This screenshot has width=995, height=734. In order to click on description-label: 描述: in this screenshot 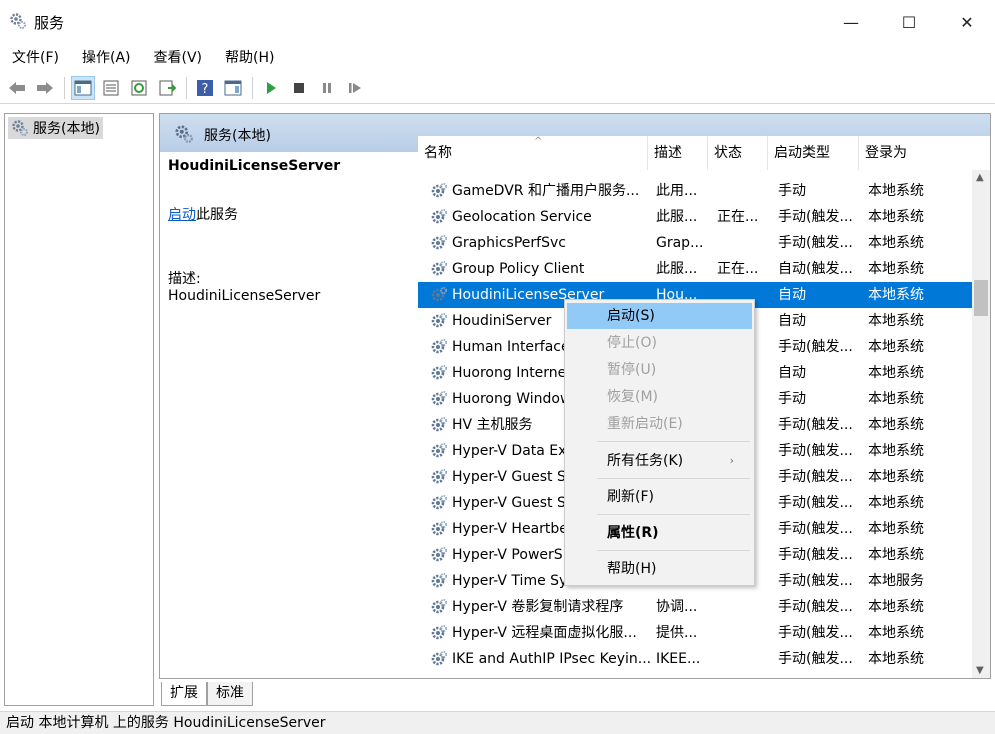, I will do `click(184, 279)`.